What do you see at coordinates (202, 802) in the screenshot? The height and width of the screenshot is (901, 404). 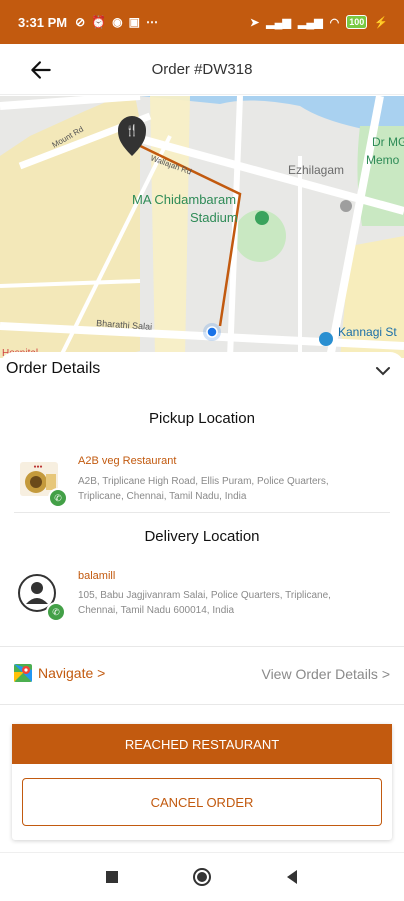 I see `cancel-order-button: CANCEL ORDER` at bounding box center [202, 802].